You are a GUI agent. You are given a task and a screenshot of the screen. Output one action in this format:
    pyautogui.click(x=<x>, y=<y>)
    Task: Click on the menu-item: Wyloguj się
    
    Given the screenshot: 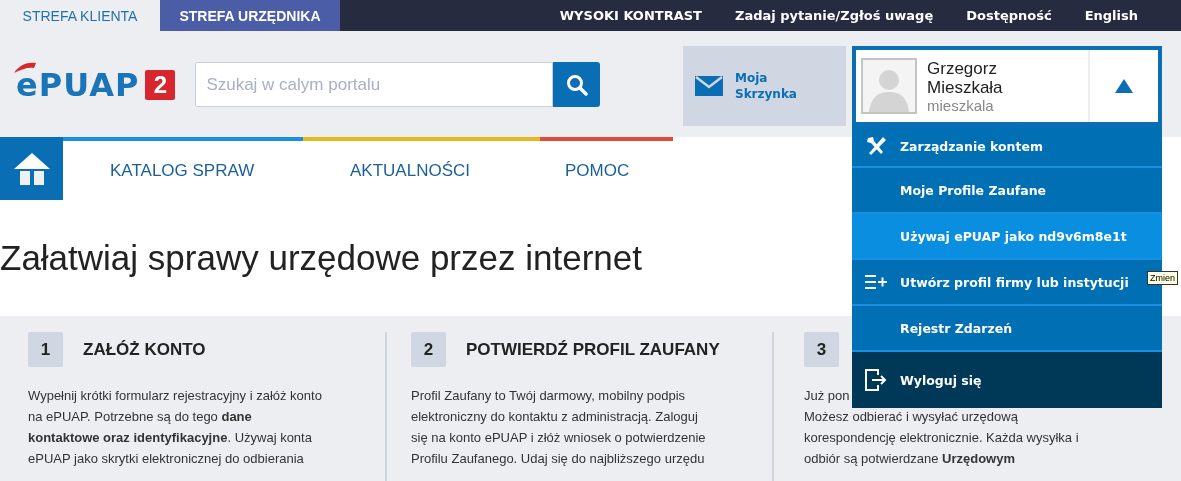 What is the action you would take?
    pyautogui.click(x=1007, y=380)
    